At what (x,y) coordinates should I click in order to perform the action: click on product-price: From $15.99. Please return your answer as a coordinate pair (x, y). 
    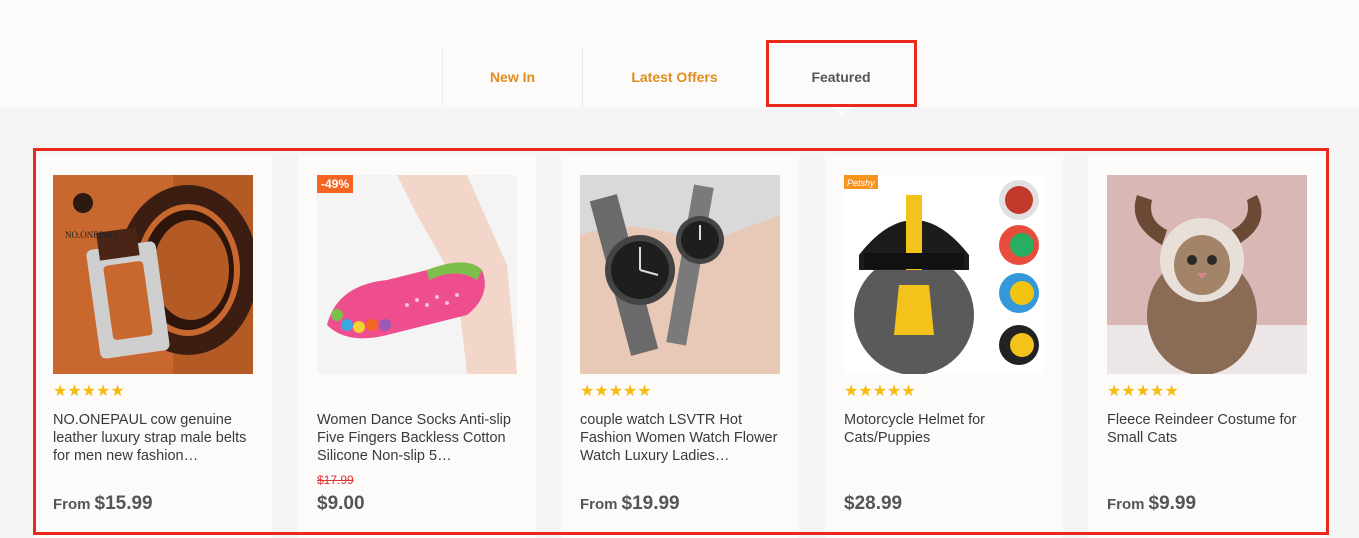
    Looking at the image, I should click on (103, 504).